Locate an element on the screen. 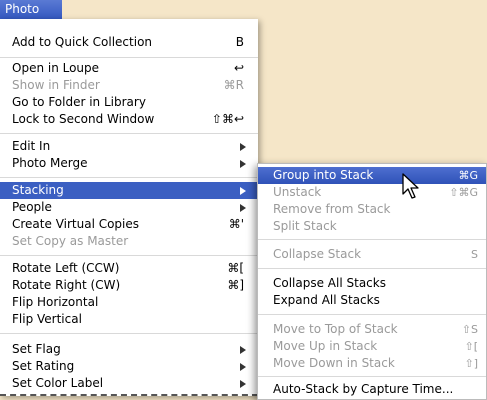 The width and height of the screenshot is (487, 400). menu-item-label: Flip Horizontal is located at coordinates (55, 302).